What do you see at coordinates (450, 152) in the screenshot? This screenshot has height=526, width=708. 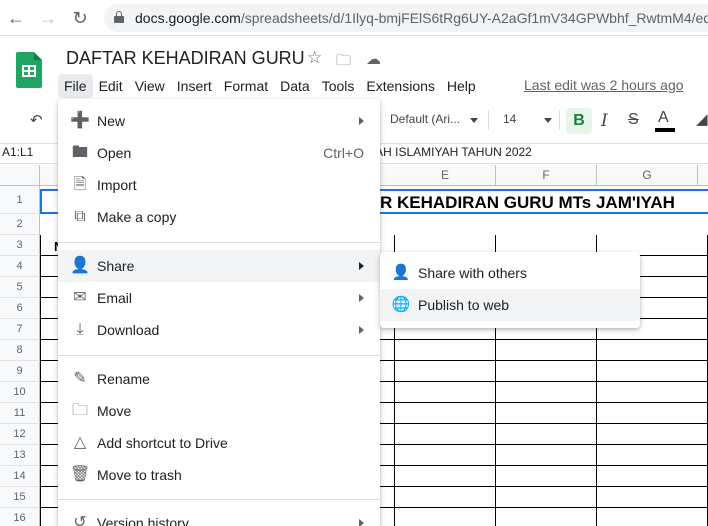 I see `formula-input: YAH ISLAMIYAH TAHUN 2022` at bounding box center [450, 152].